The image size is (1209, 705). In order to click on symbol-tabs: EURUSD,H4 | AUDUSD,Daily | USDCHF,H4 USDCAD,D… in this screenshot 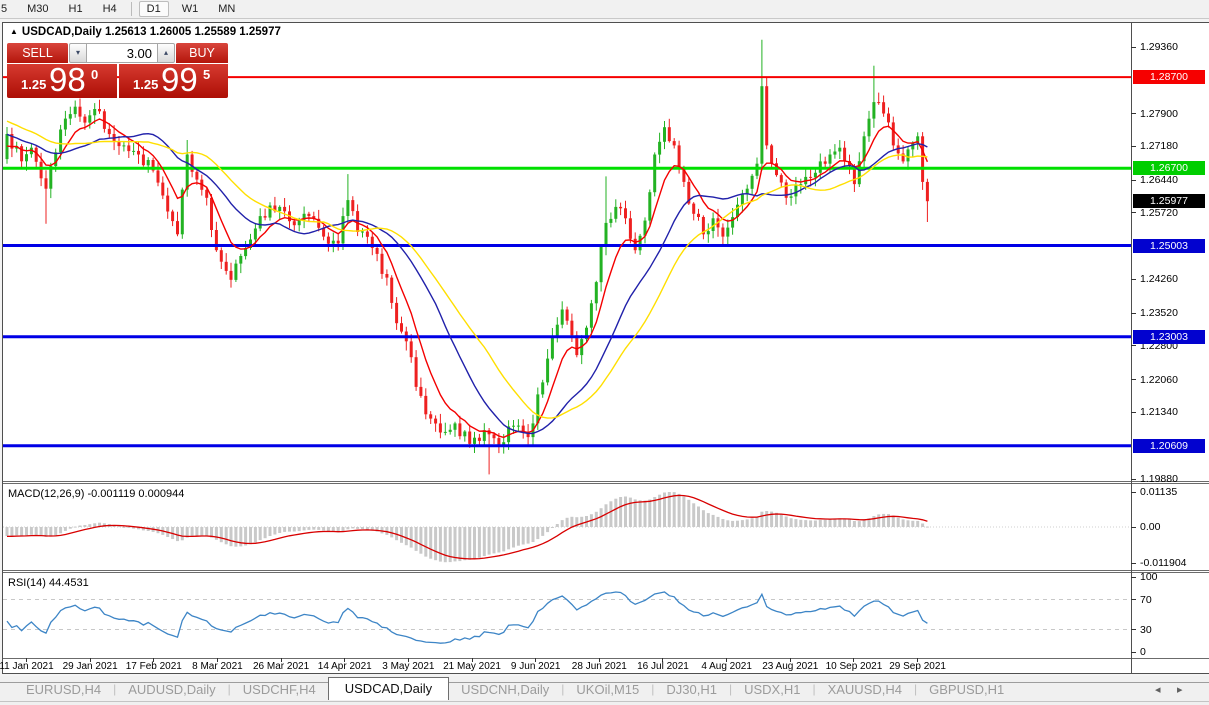, I will do `click(515, 689)`.